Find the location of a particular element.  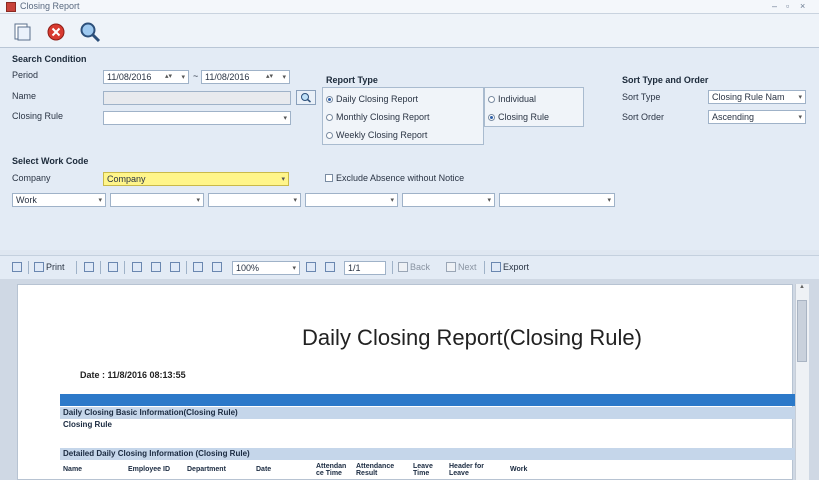

column-header-employee-id: Employee ID is located at coordinates (149, 469).